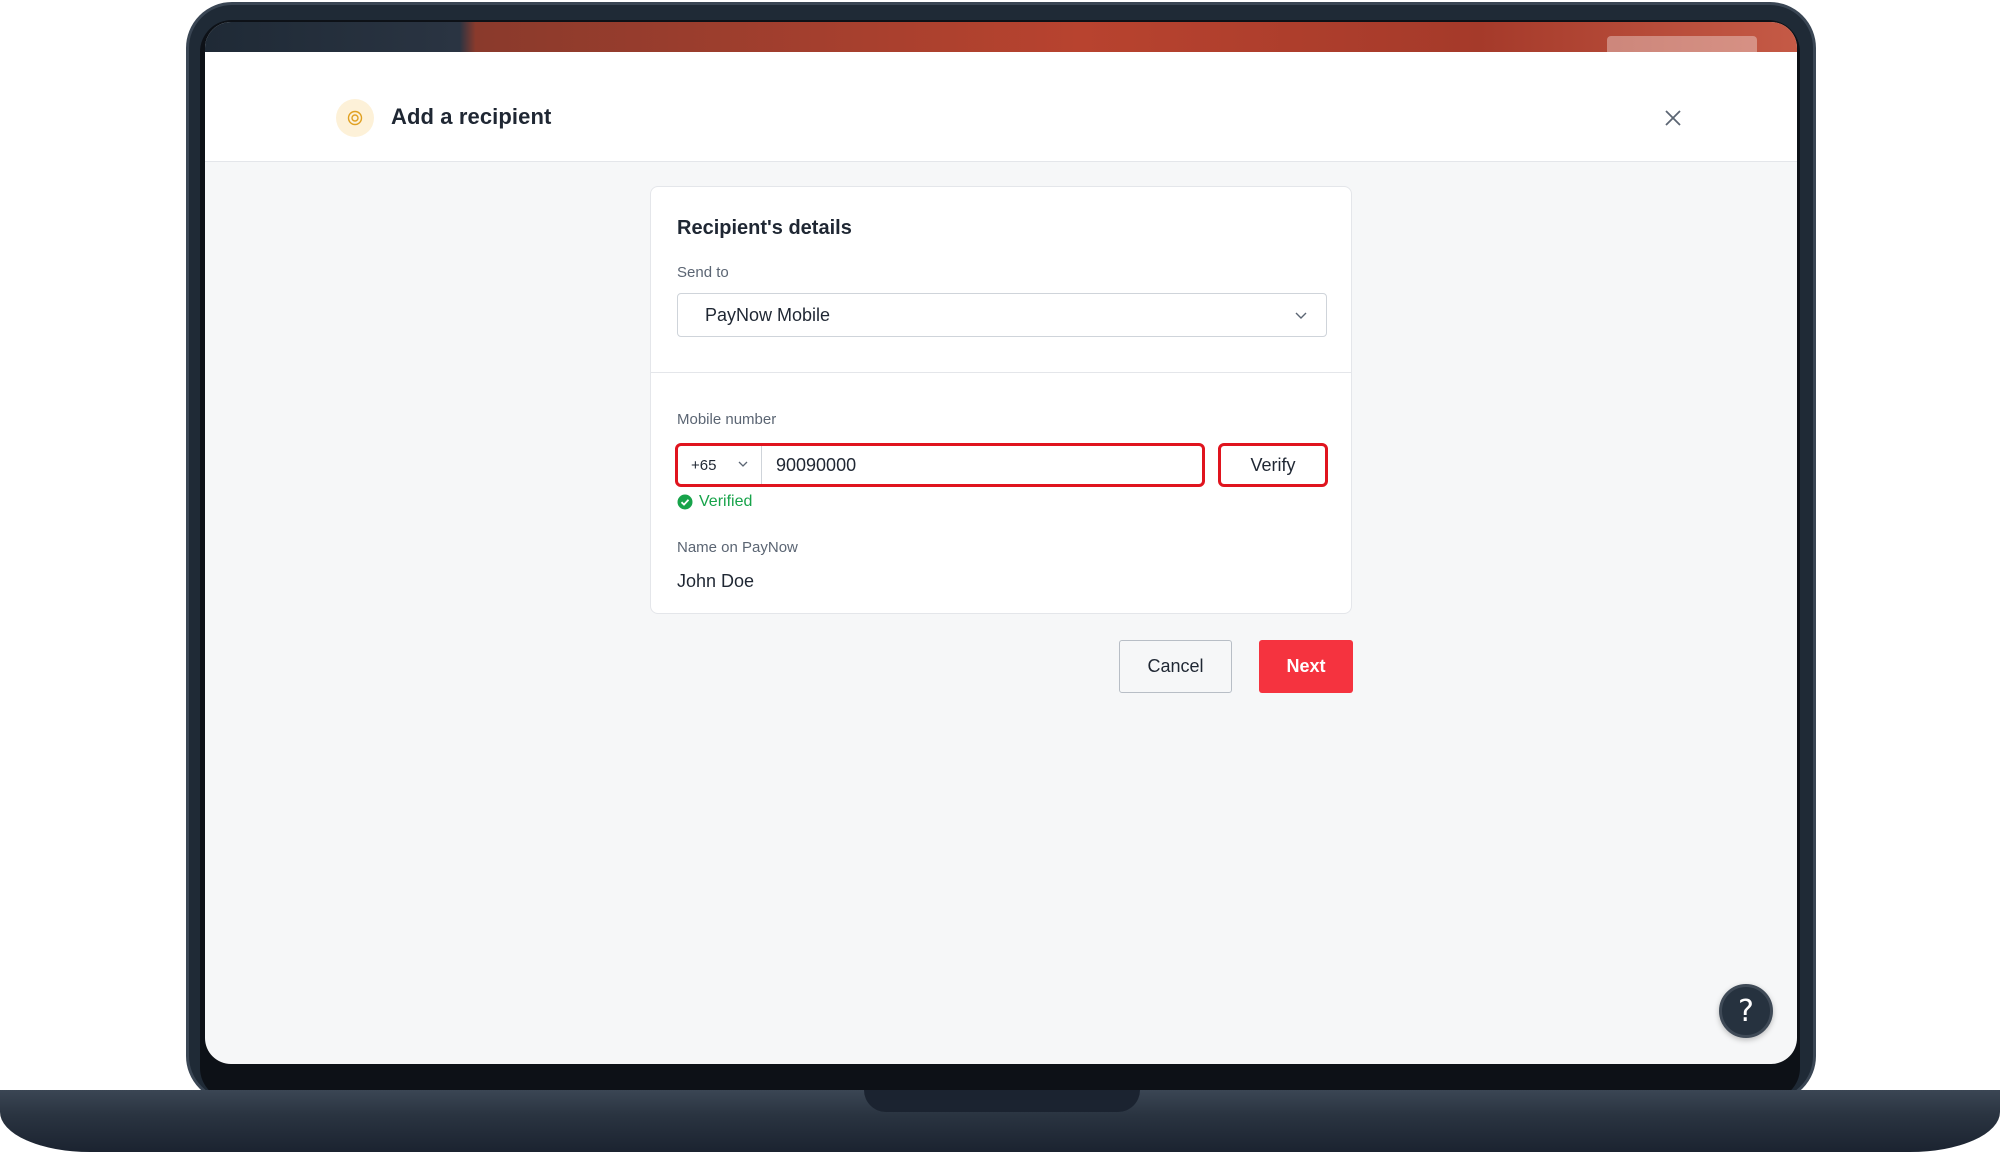 The image size is (2000, 1152). I want to click on verify-button: Verify, so click(1273, 465).